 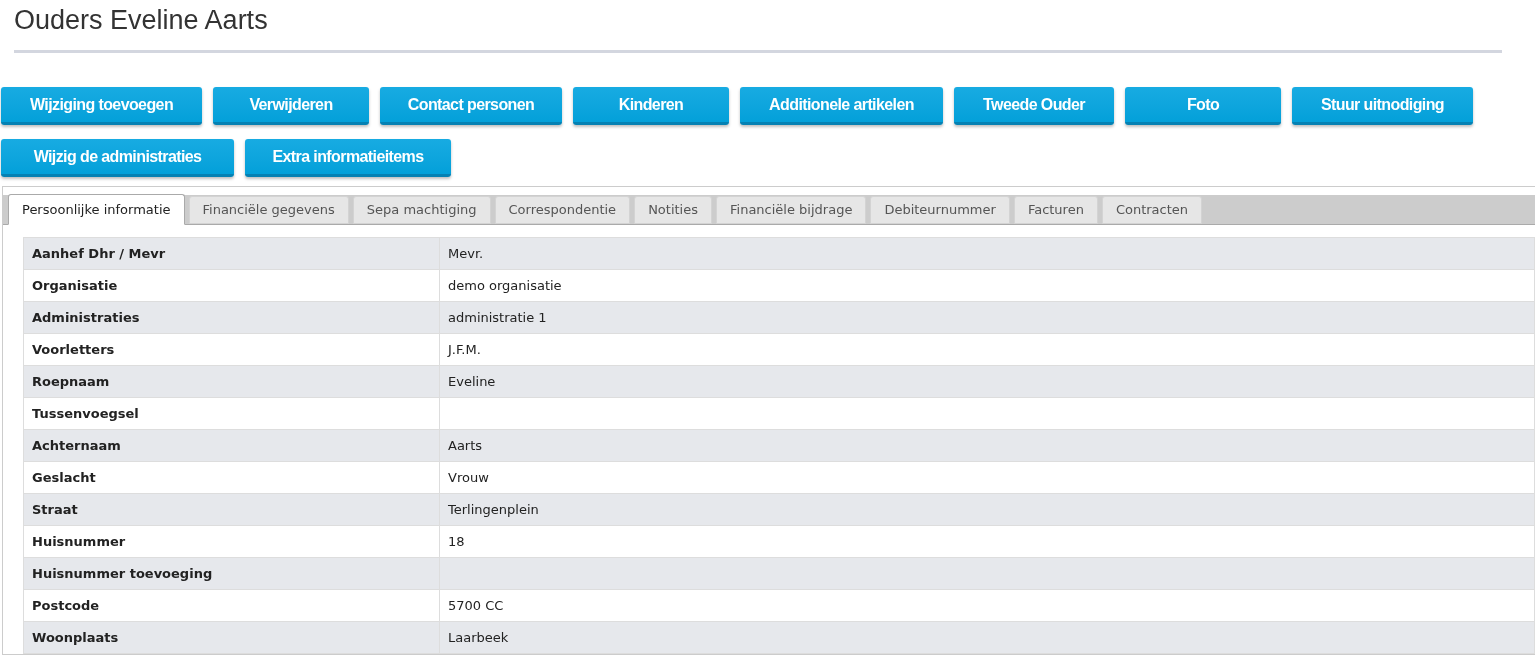 I want to click on field-label: Voorletters, so click(x=231, y=349).